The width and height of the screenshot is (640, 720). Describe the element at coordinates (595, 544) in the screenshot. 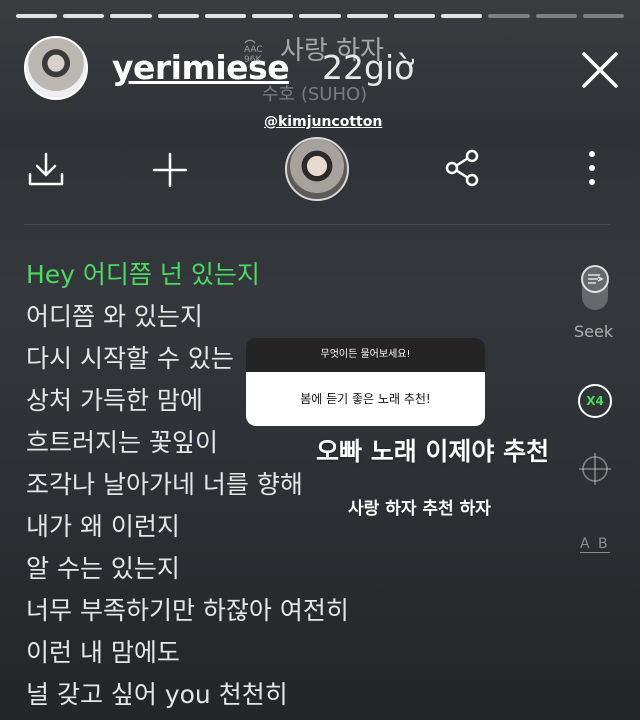

I see `ab-repeat-button: A B` at that location.